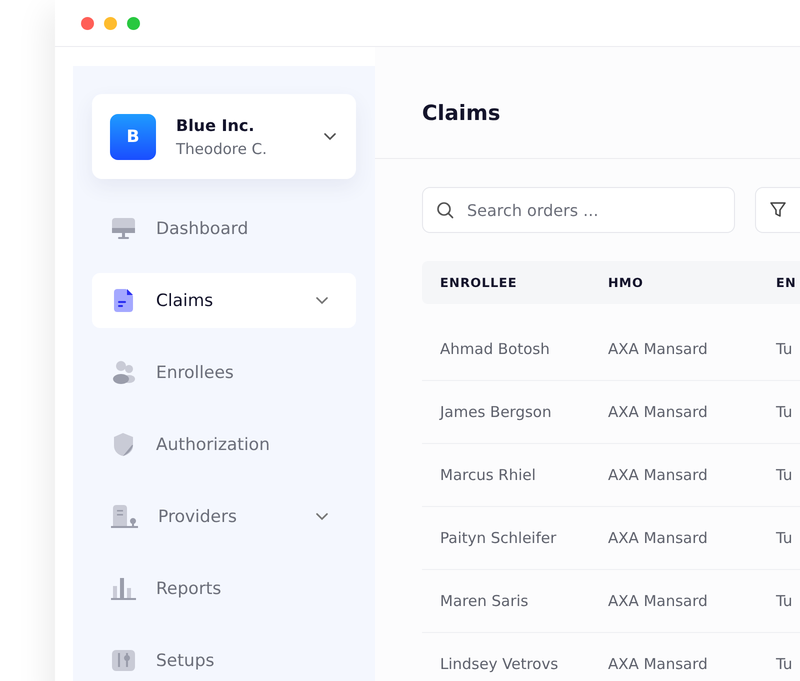  Describe the element at coordinates (133, 137) in the screenshot. I see `company-avatar: B` at that location.